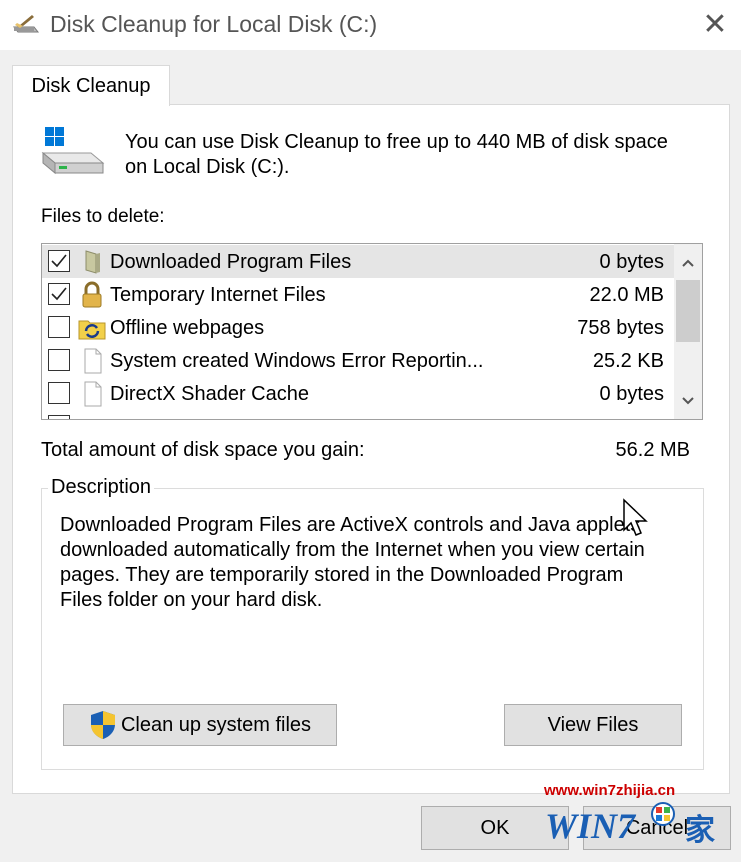  What do you see at coordinates (59, 393) in the screenshot?
I see `checkbox-directx-shader-cache` at bounding box center [59, 393].